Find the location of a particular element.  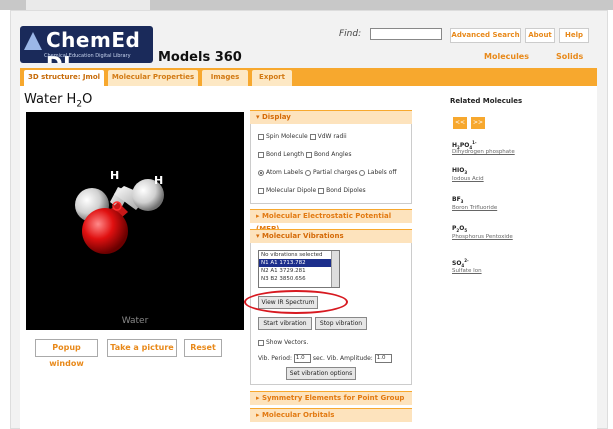

labels-off-radio is located at coordinates (362, 172).